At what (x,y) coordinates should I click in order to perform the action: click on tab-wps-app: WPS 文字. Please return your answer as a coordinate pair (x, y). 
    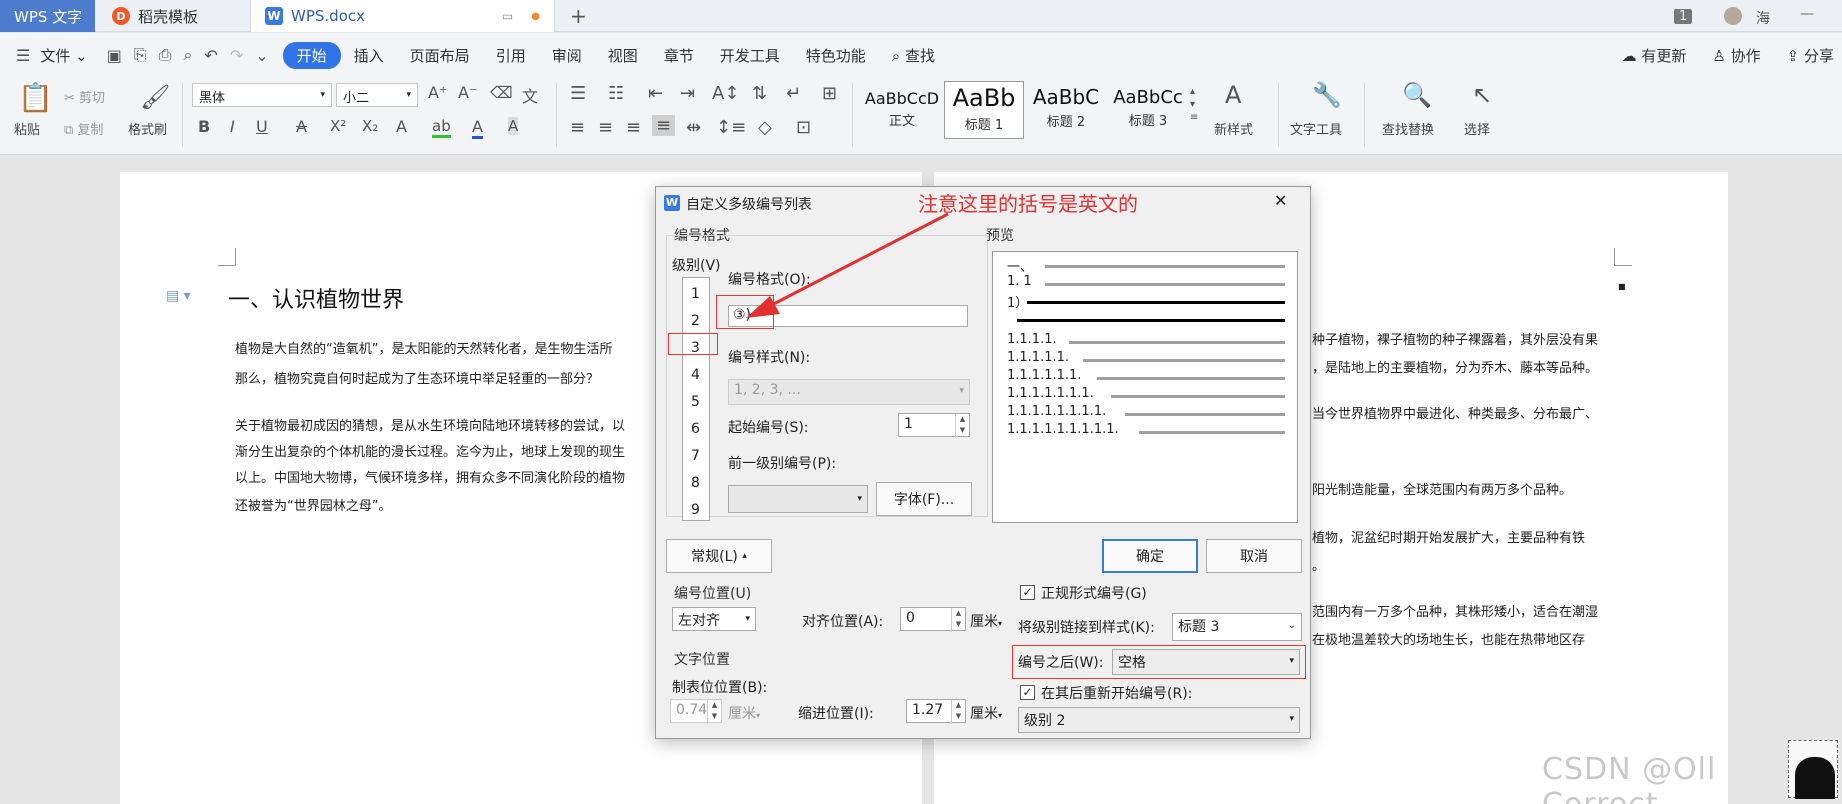
    Looking at the image, I should click on (47, 16).